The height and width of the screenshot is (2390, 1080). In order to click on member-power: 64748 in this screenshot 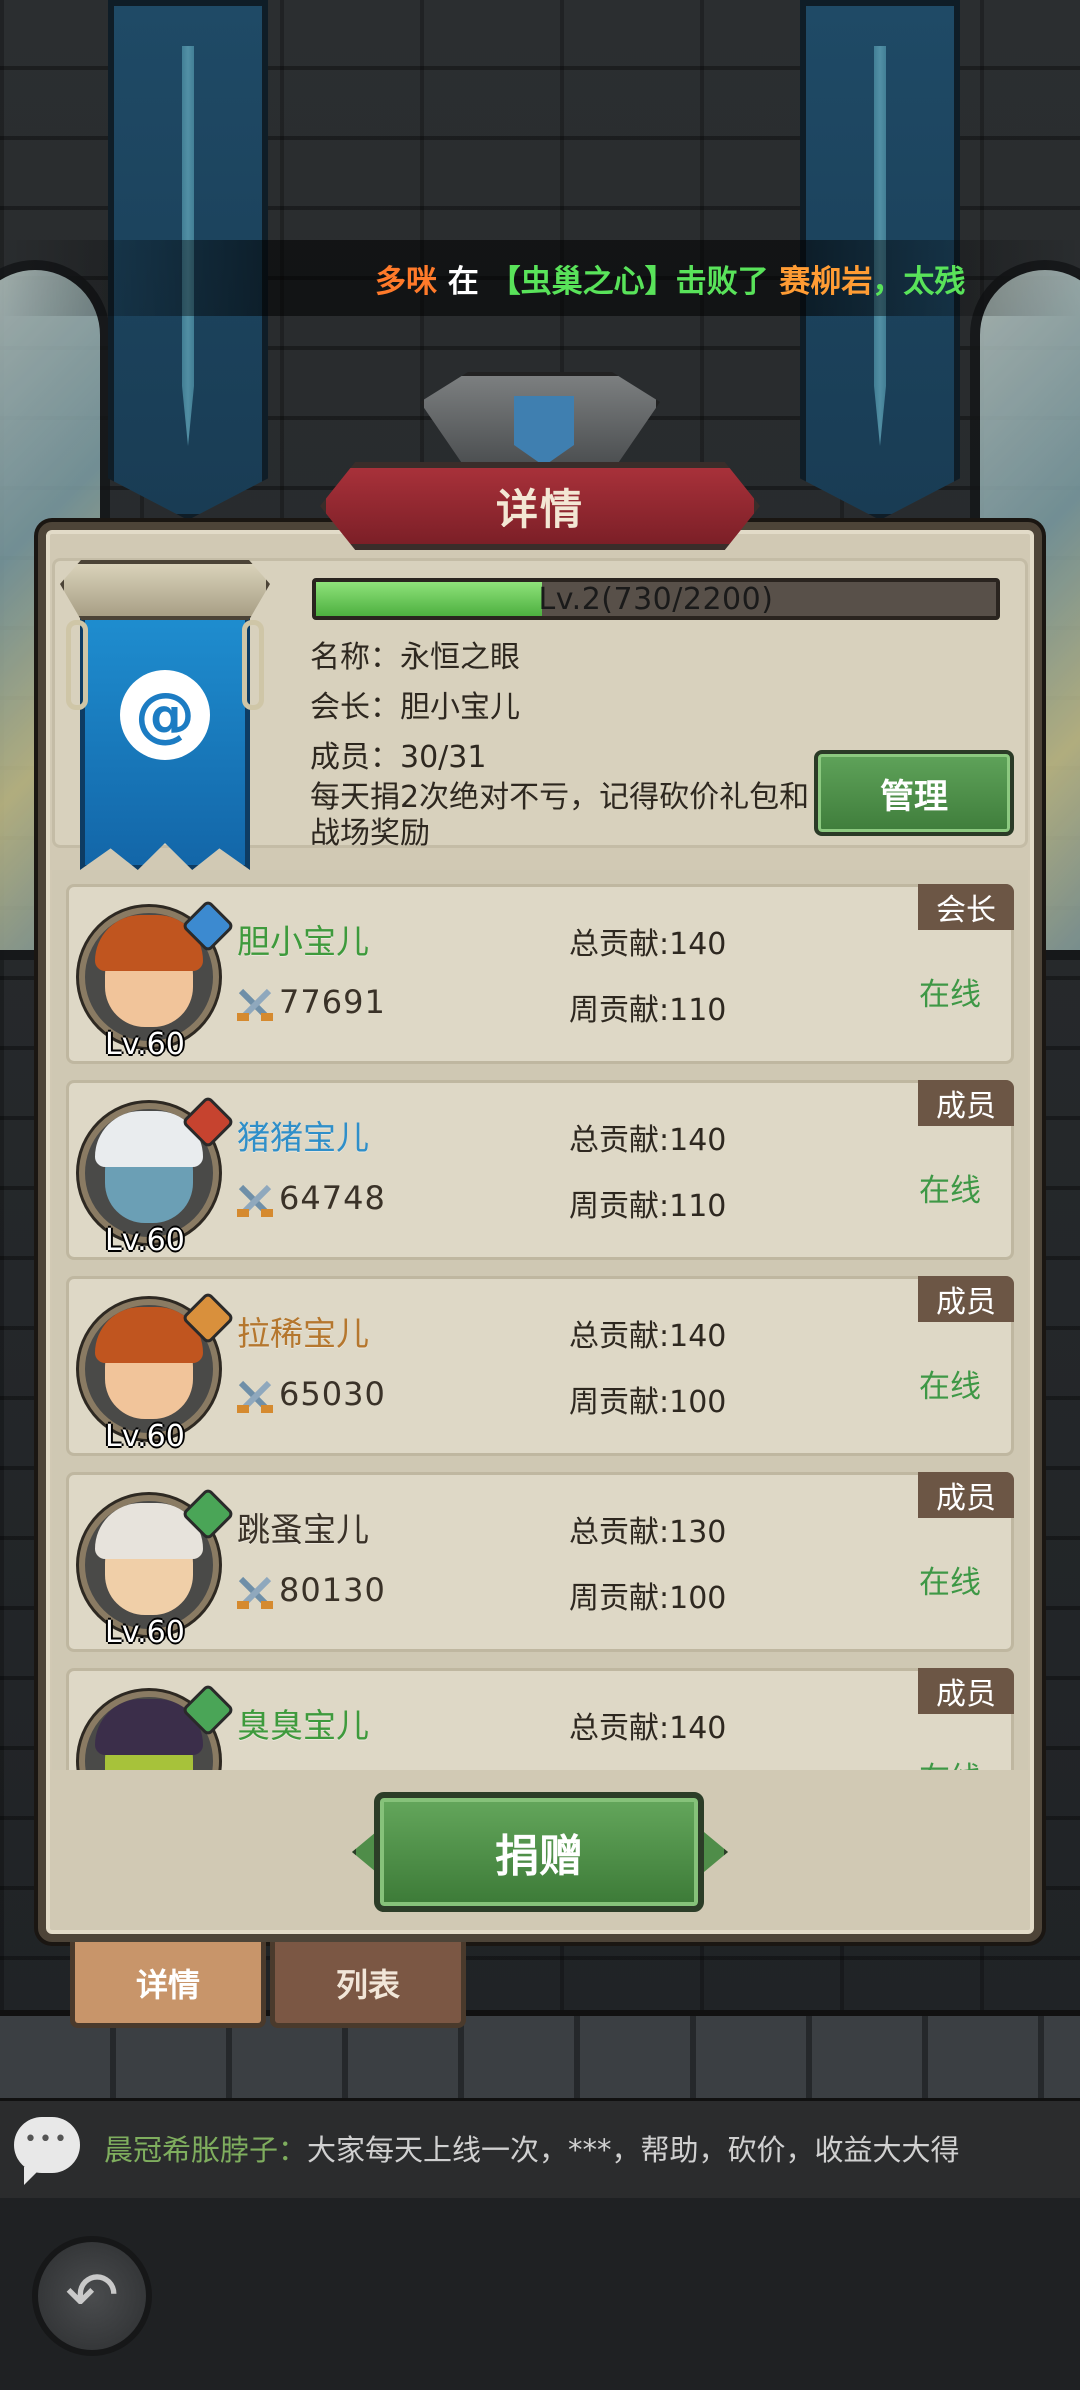, I will do `click(332, 1198)`.